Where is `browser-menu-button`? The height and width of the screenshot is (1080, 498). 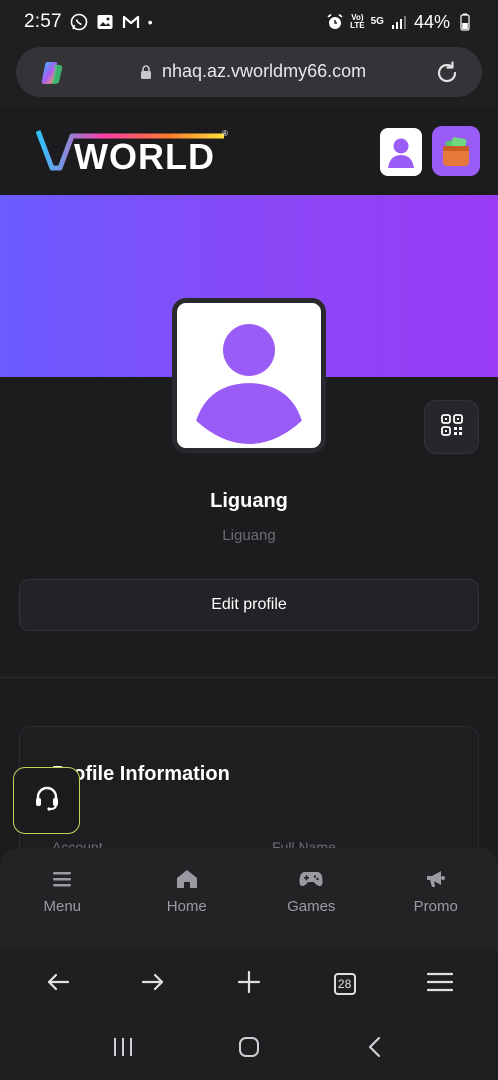 browser-menu-button is located at coordinates (440, 984).